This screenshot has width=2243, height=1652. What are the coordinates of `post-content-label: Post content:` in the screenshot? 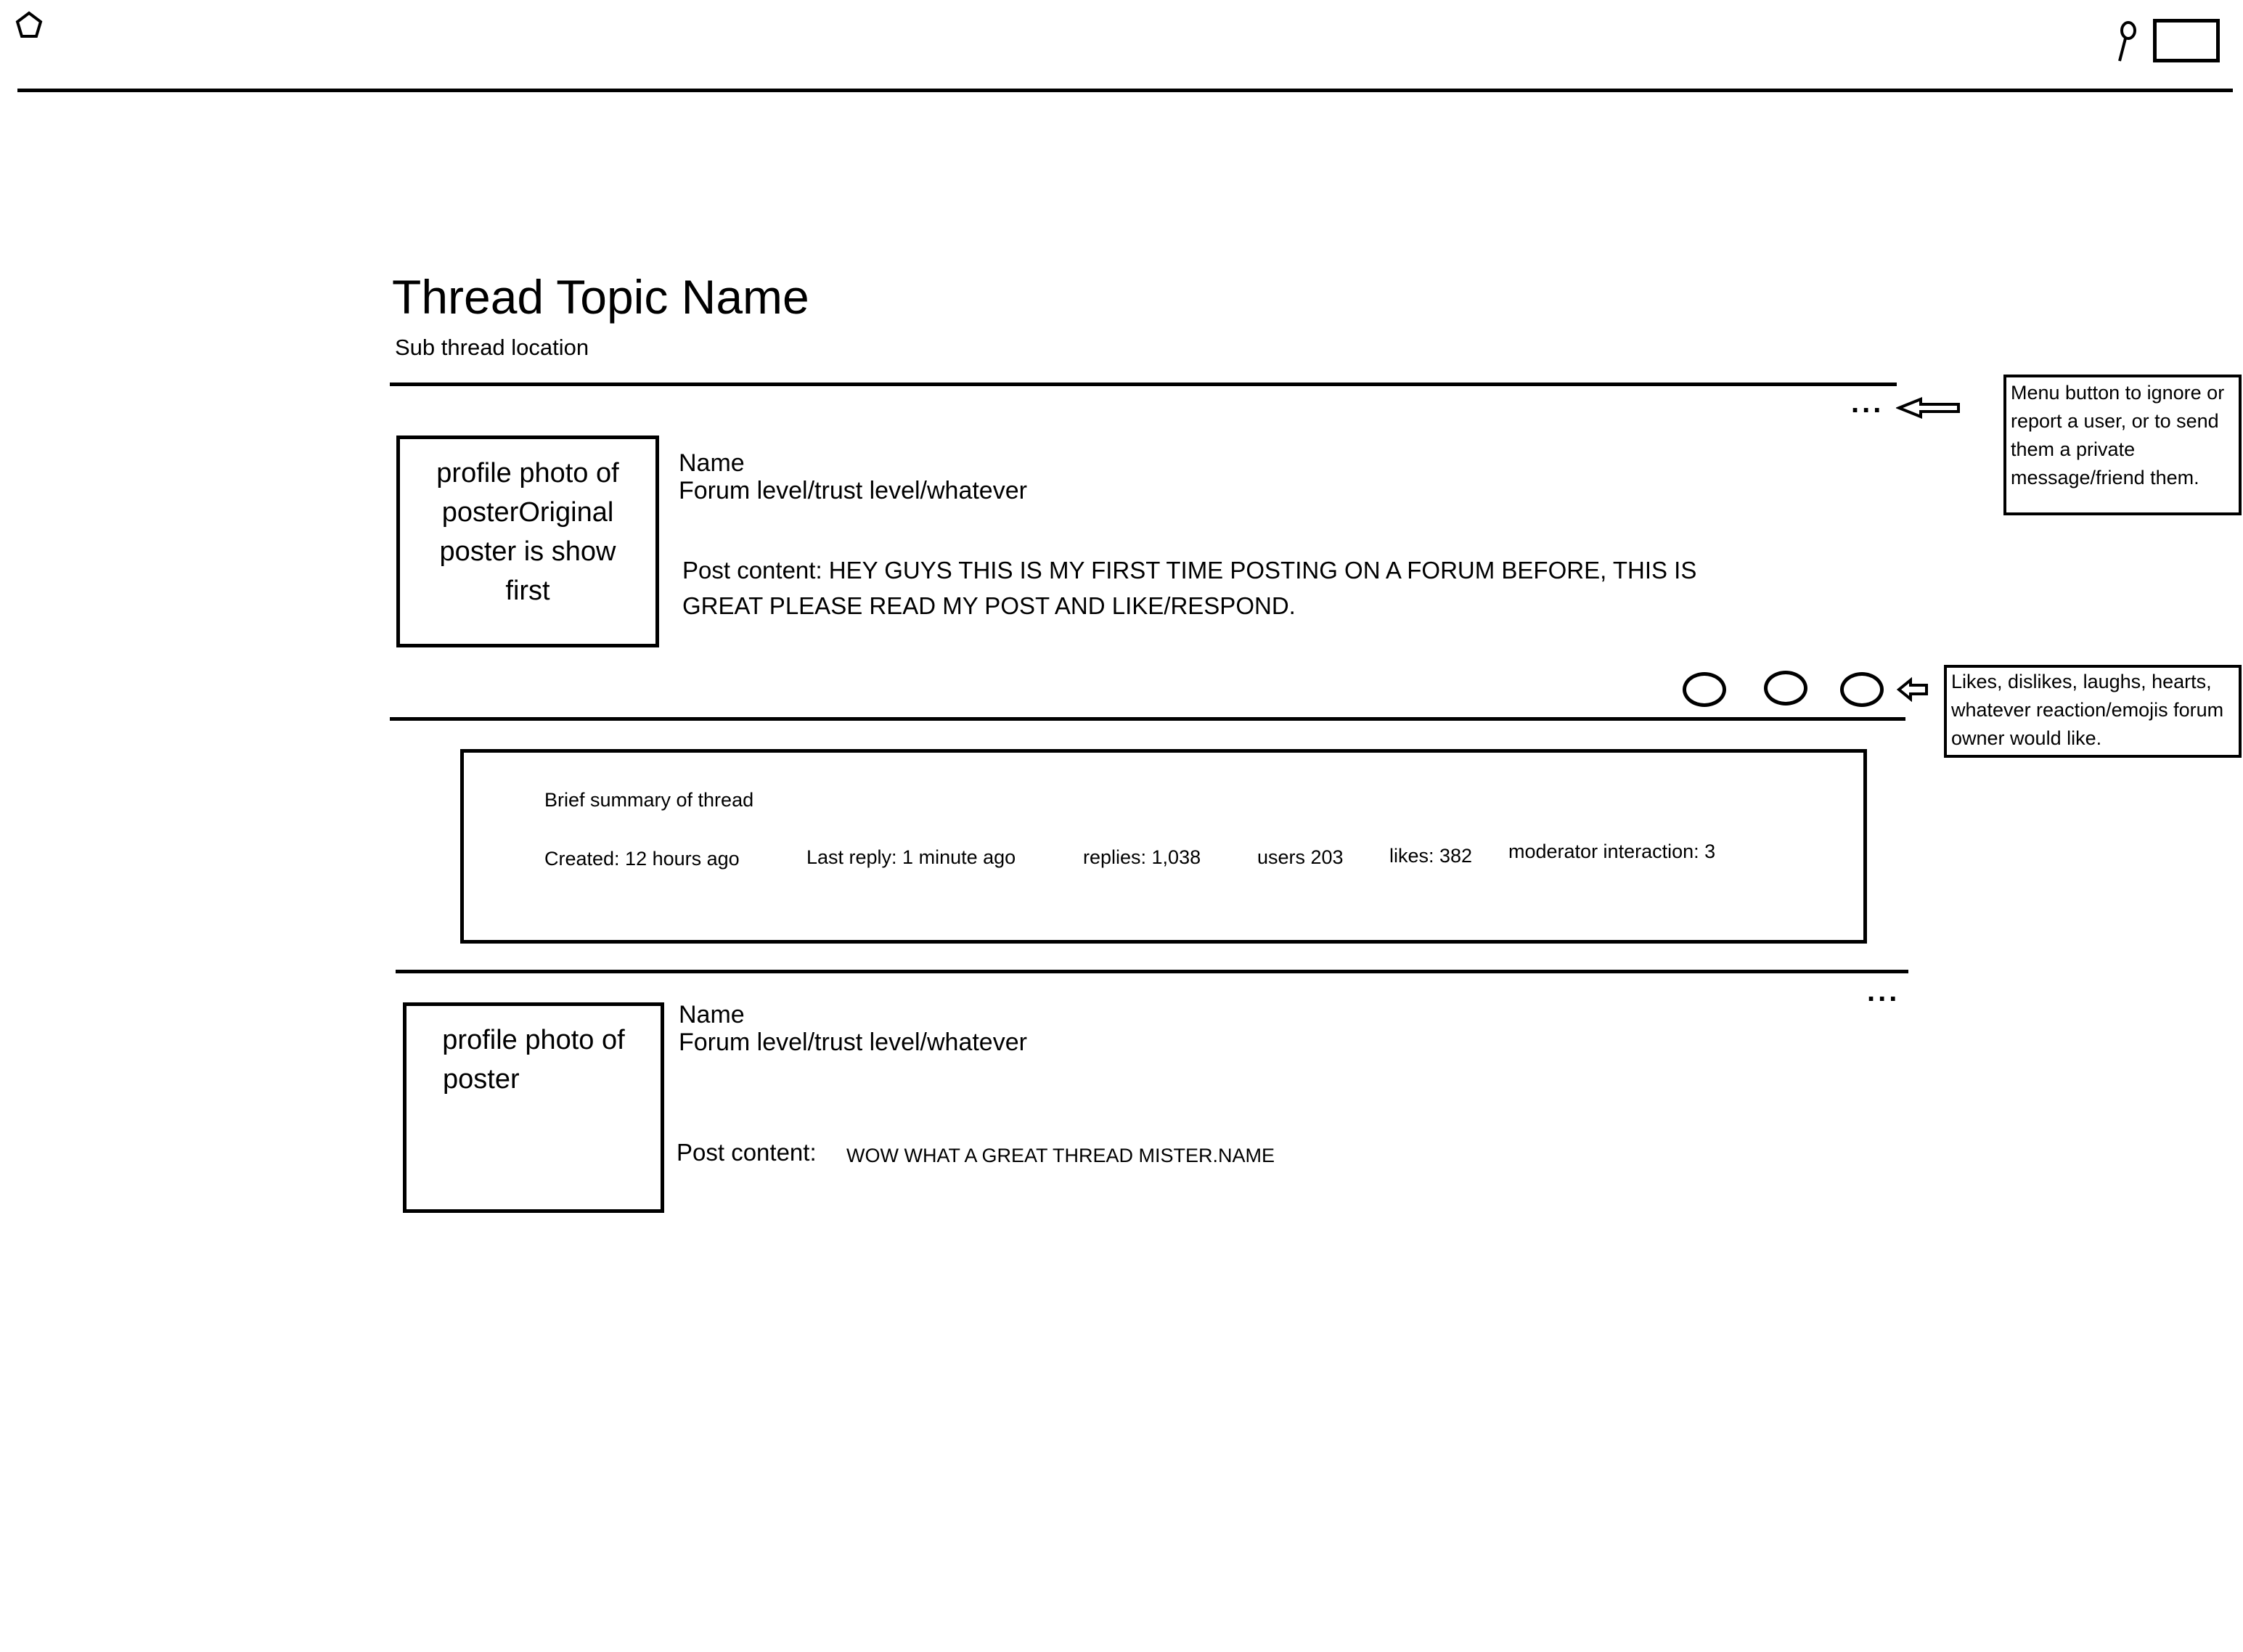 It's located at (747, 1152).